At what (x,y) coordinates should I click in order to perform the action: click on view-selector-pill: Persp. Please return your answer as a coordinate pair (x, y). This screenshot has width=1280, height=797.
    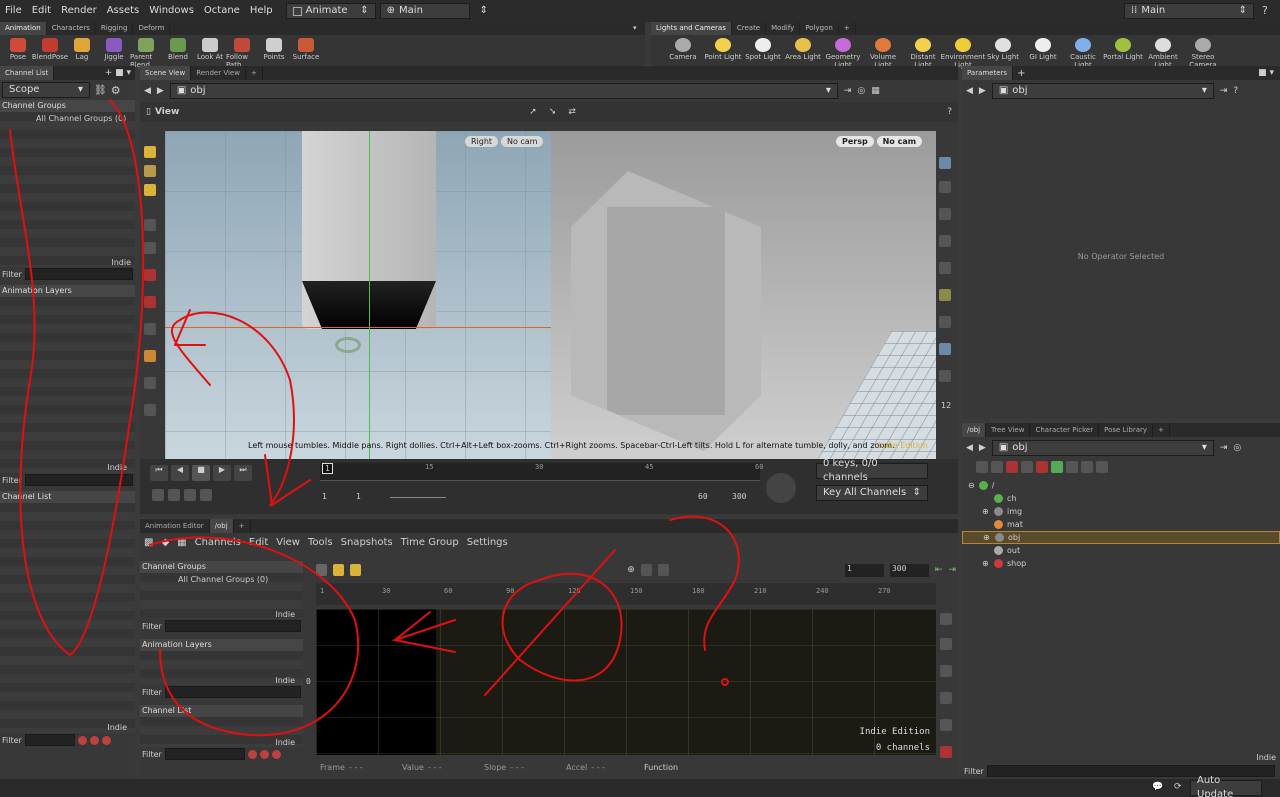
    Looking at the image, I should click on (855, 141).